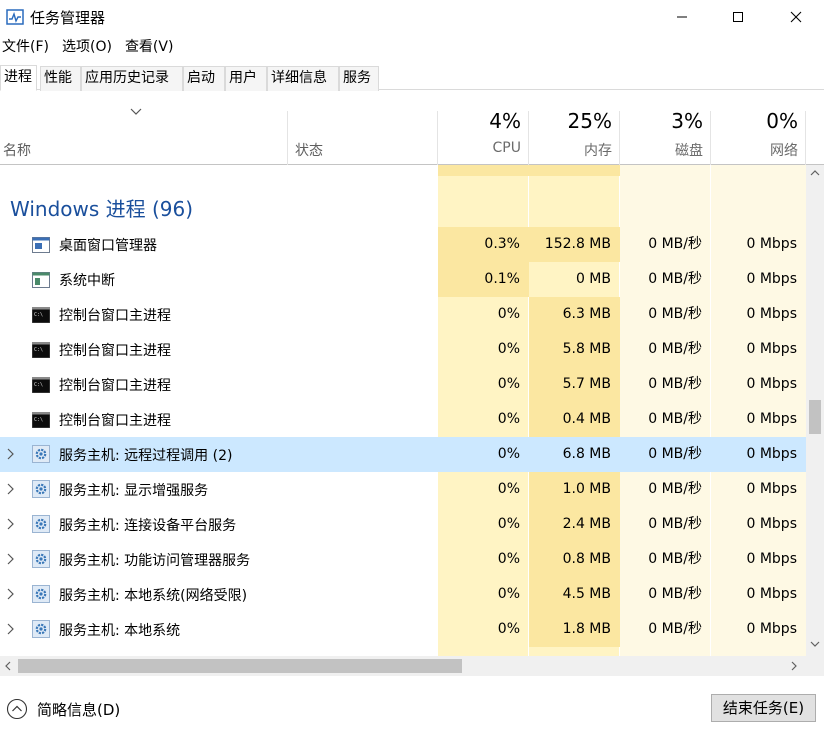 This screenshot has height=735, width=824. I want to click on scroll-right-icon, so click(794, 666).